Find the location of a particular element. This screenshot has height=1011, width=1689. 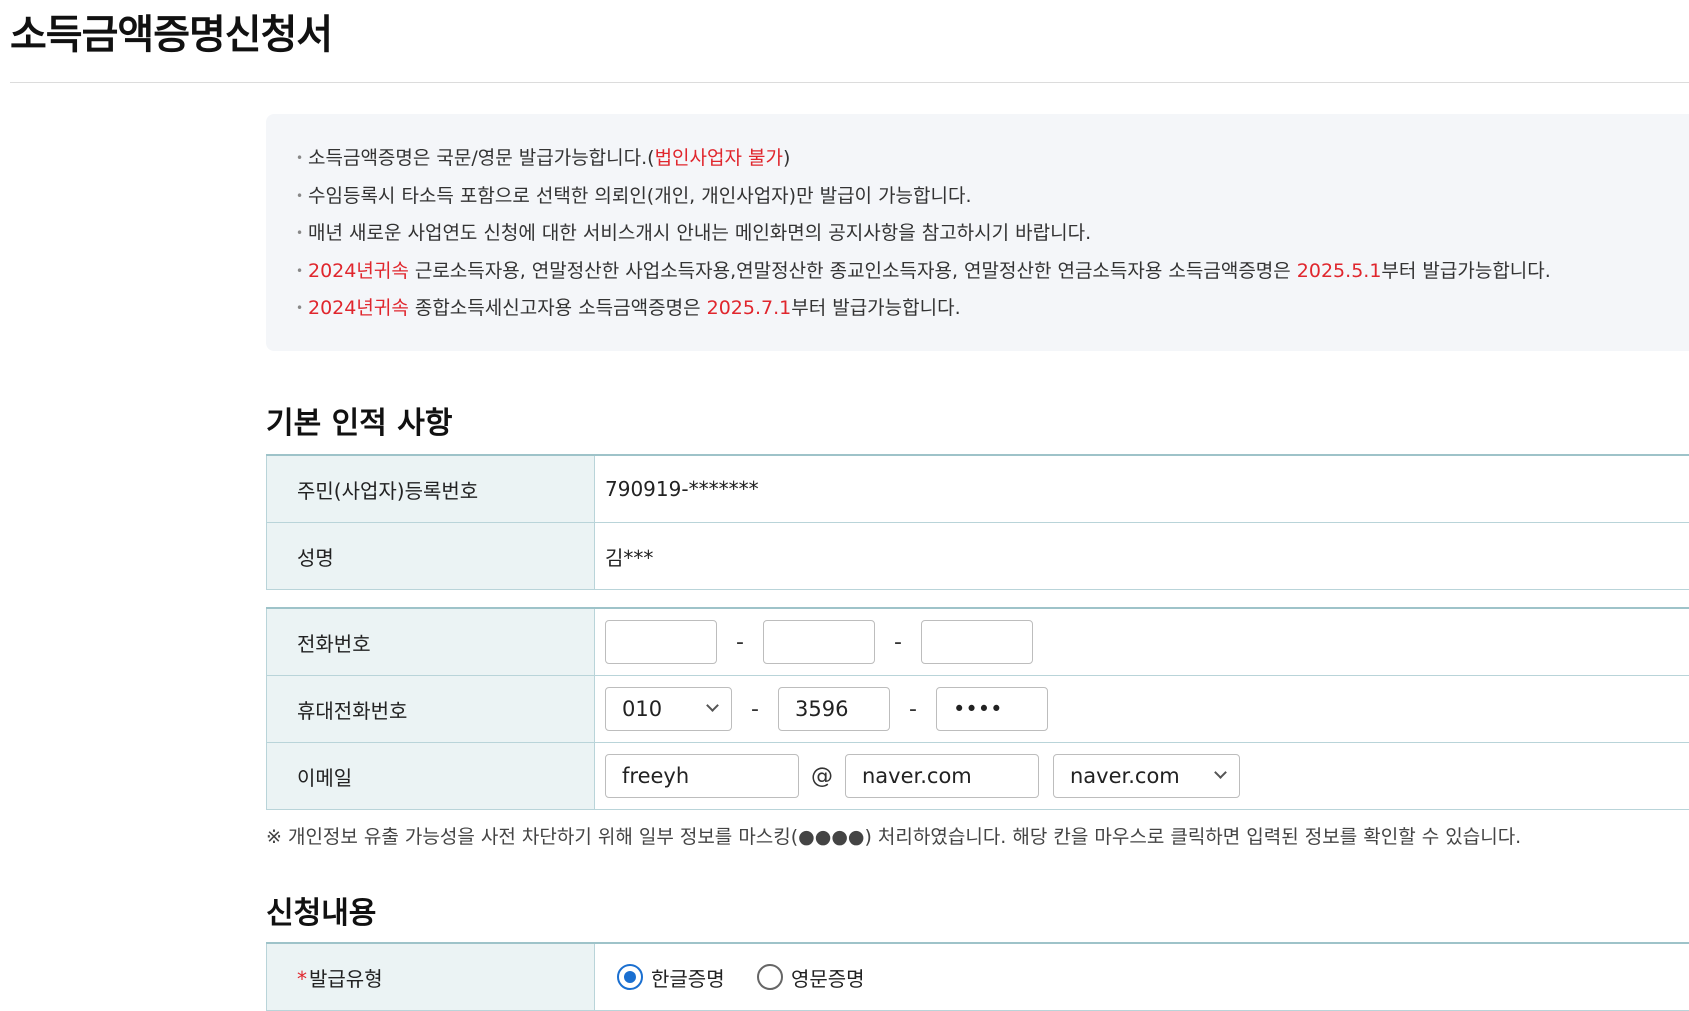

notice-text: ) is located at coordinates (786, 158).